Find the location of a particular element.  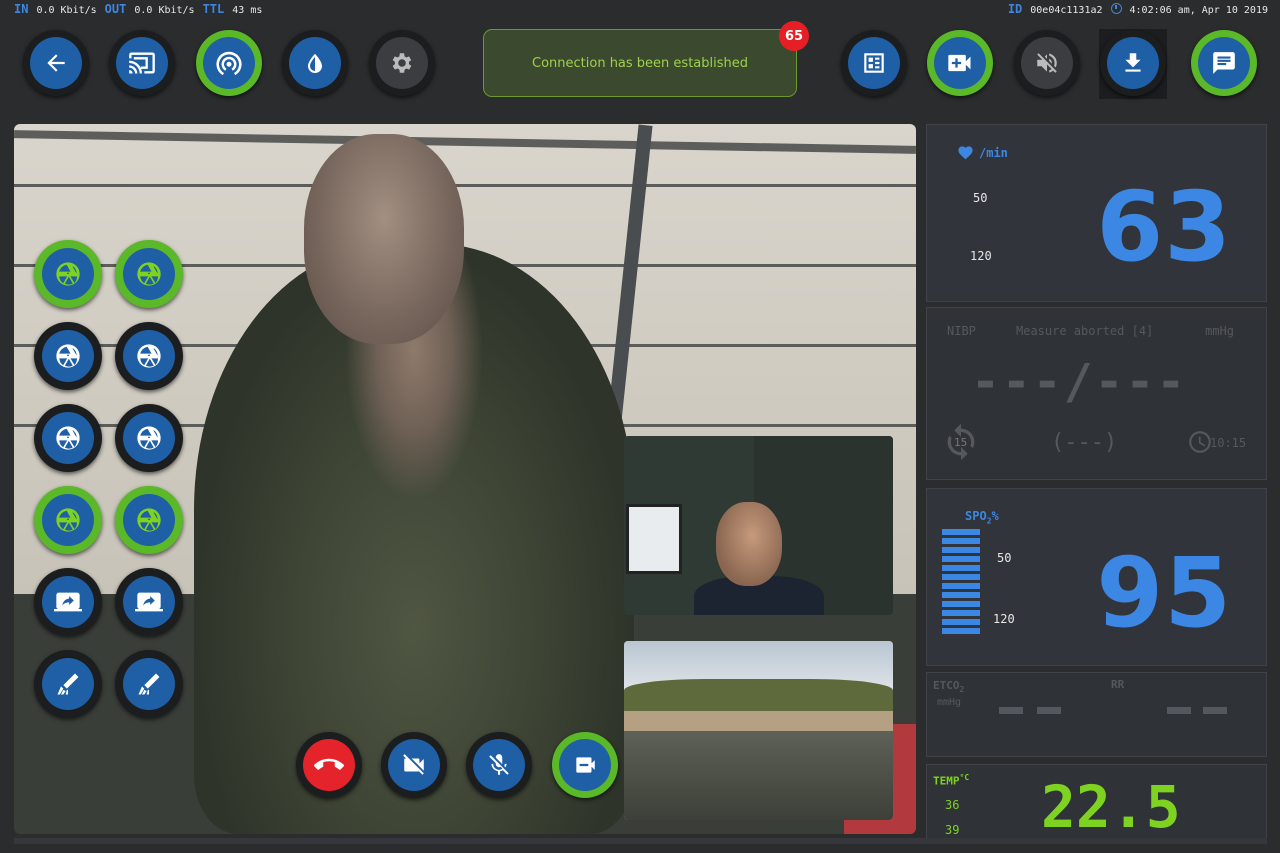

video-off-button is located at coordinates (414, 765).